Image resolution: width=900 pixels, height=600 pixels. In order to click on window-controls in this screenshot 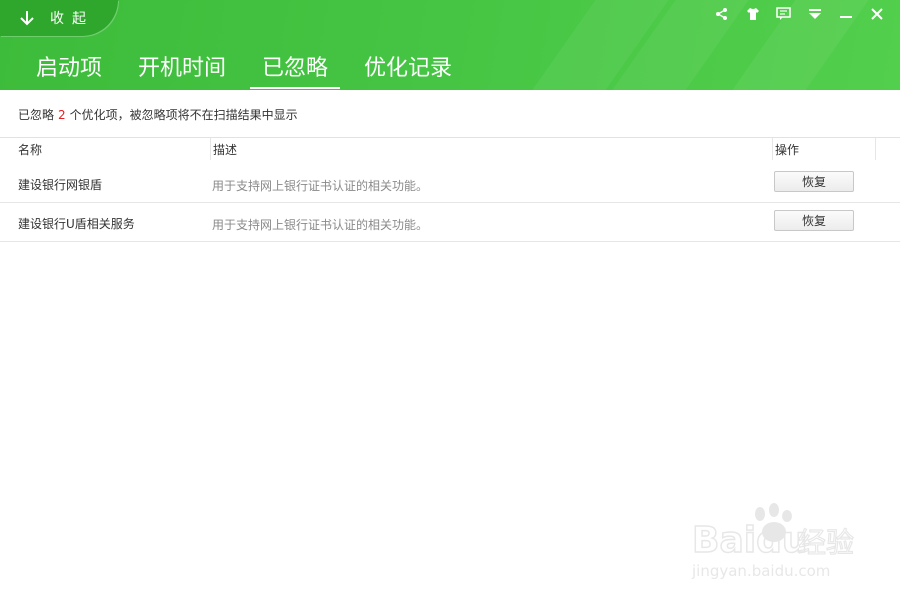, I will do `click(799, 14)`.